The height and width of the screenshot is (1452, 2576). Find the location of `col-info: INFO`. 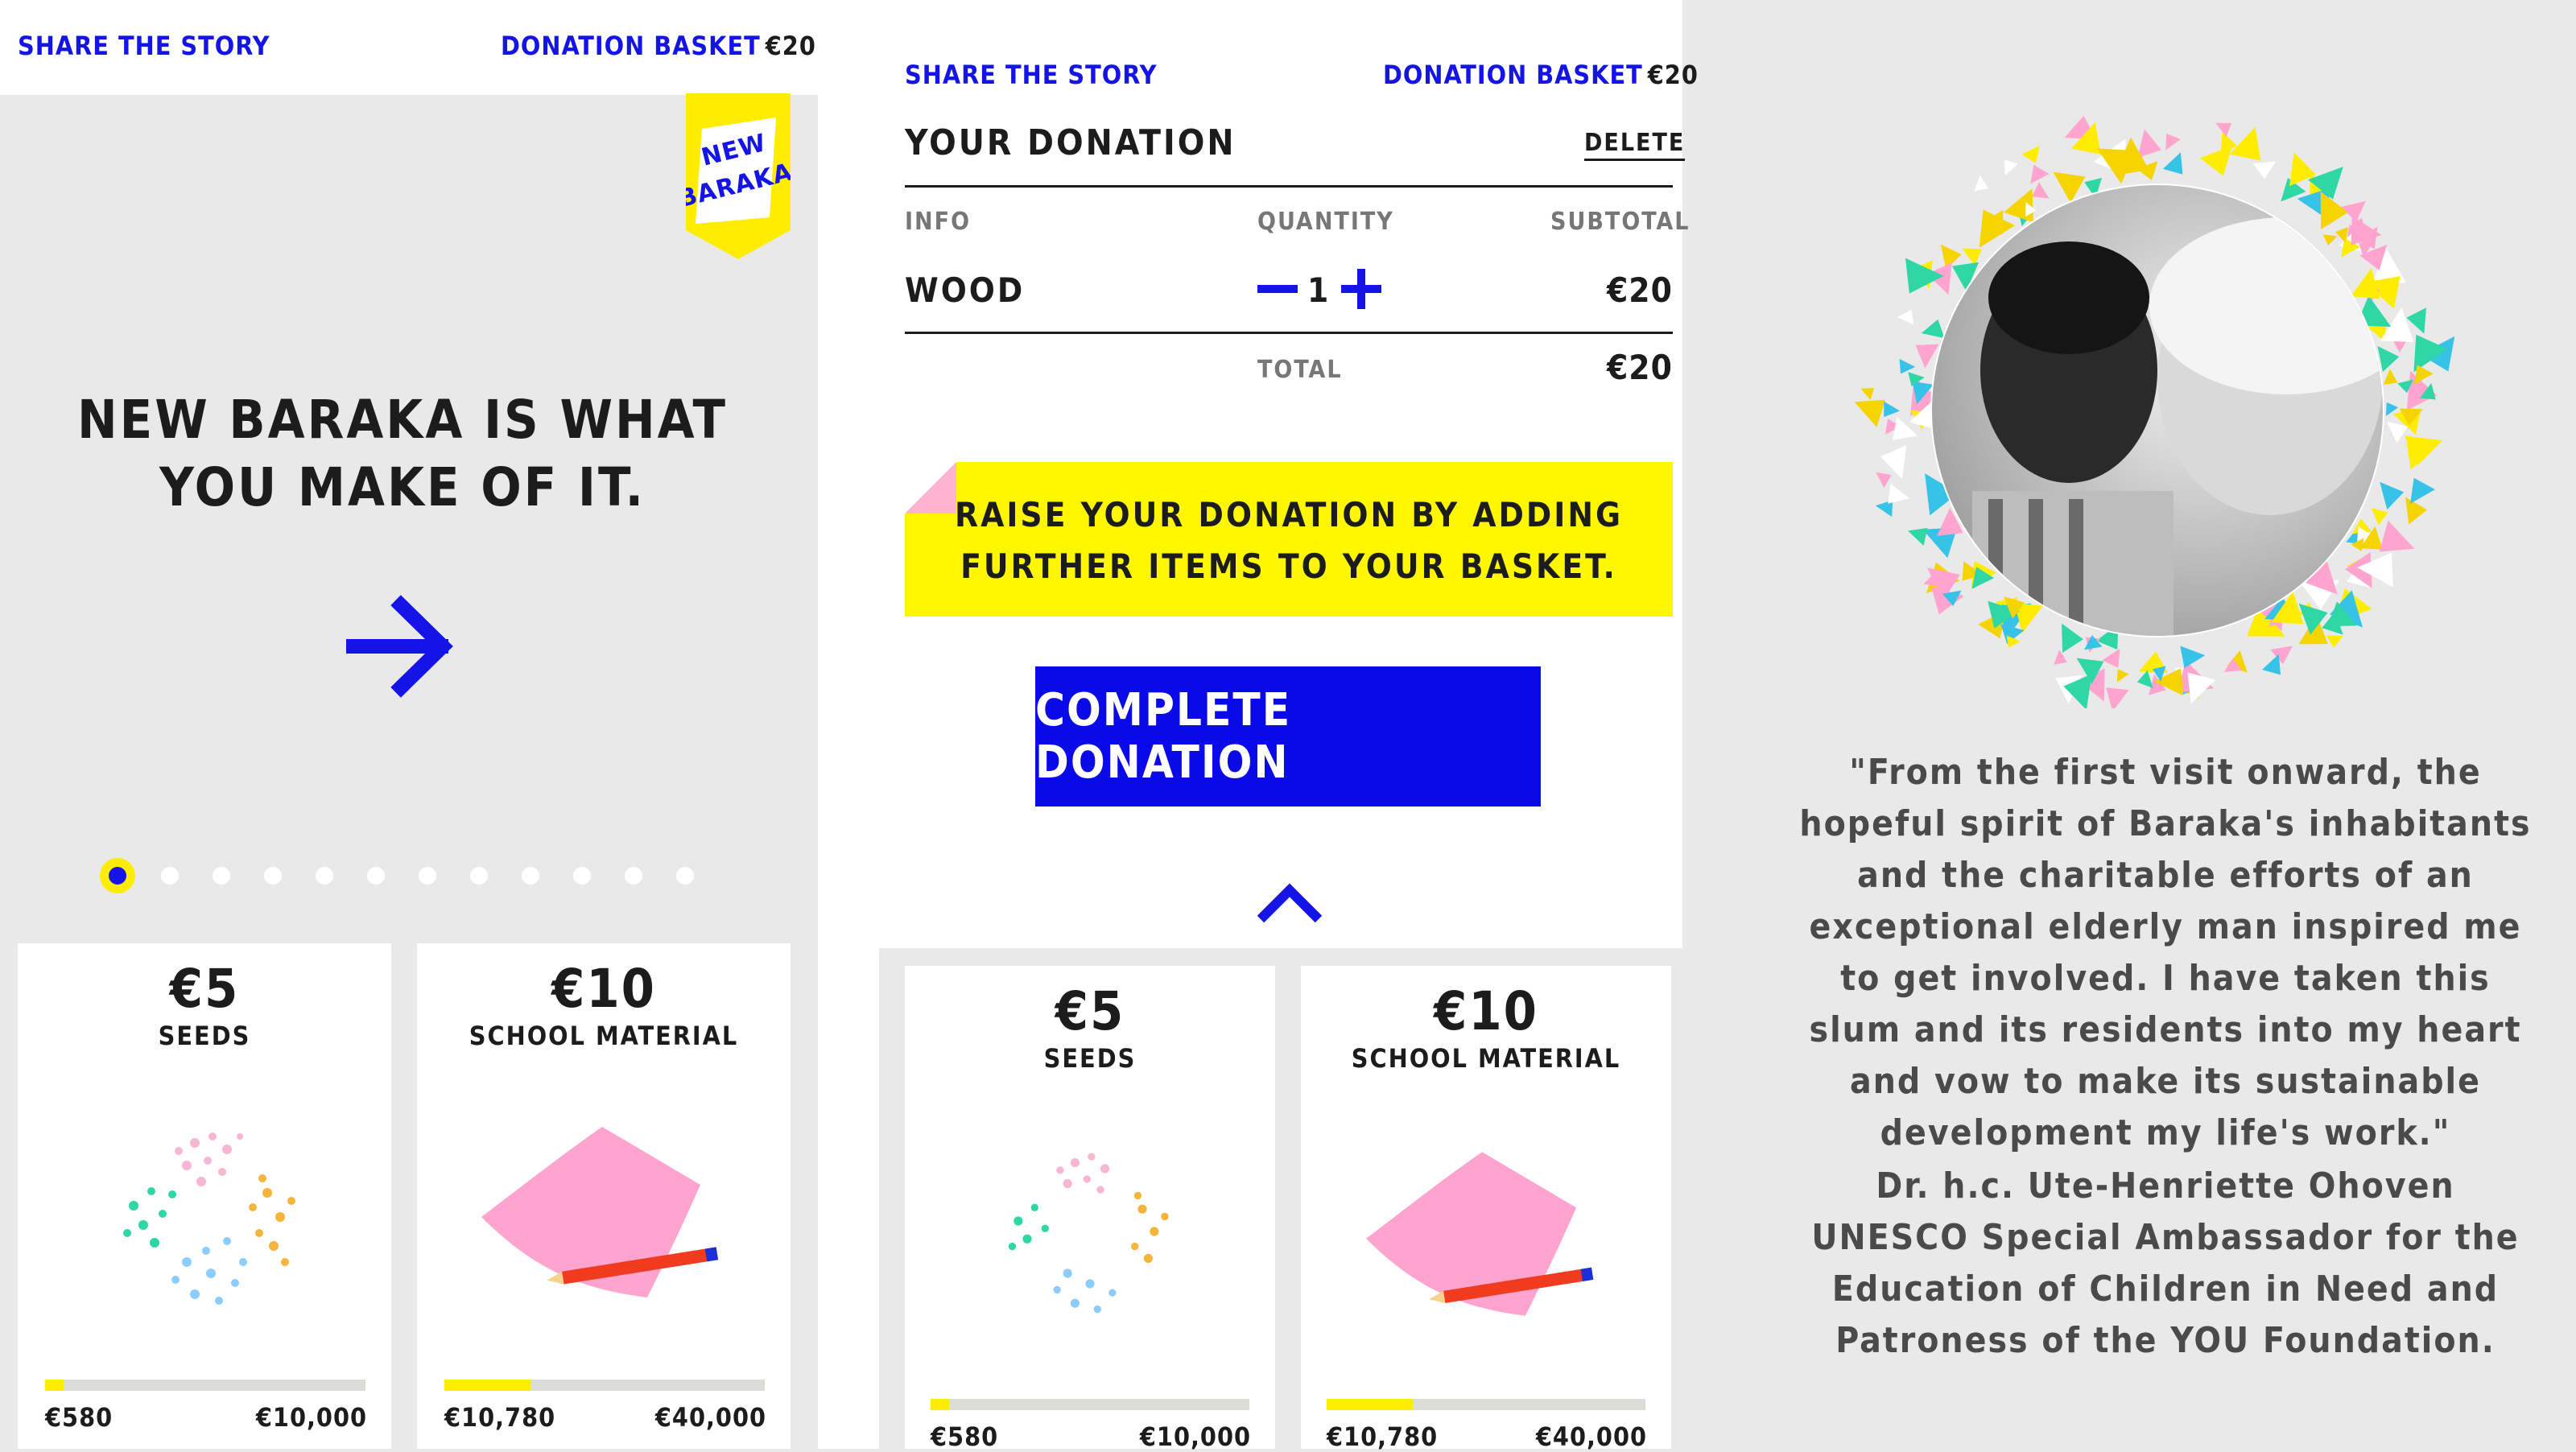

col-info: INFO is located at coordinates (938, 222).